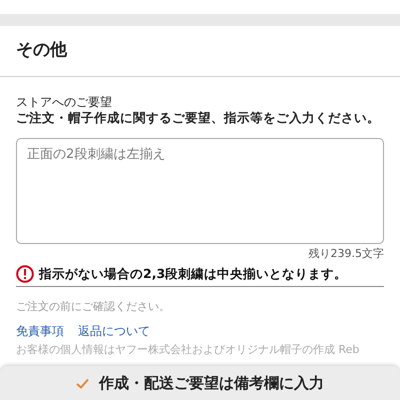  What do you see at coordinates (198, 118) in the screenshot?
I see `instruction-text: ご注文・帽子作成に関するご要望、指示等をご入力ください。` at bounding box center [198, 118].